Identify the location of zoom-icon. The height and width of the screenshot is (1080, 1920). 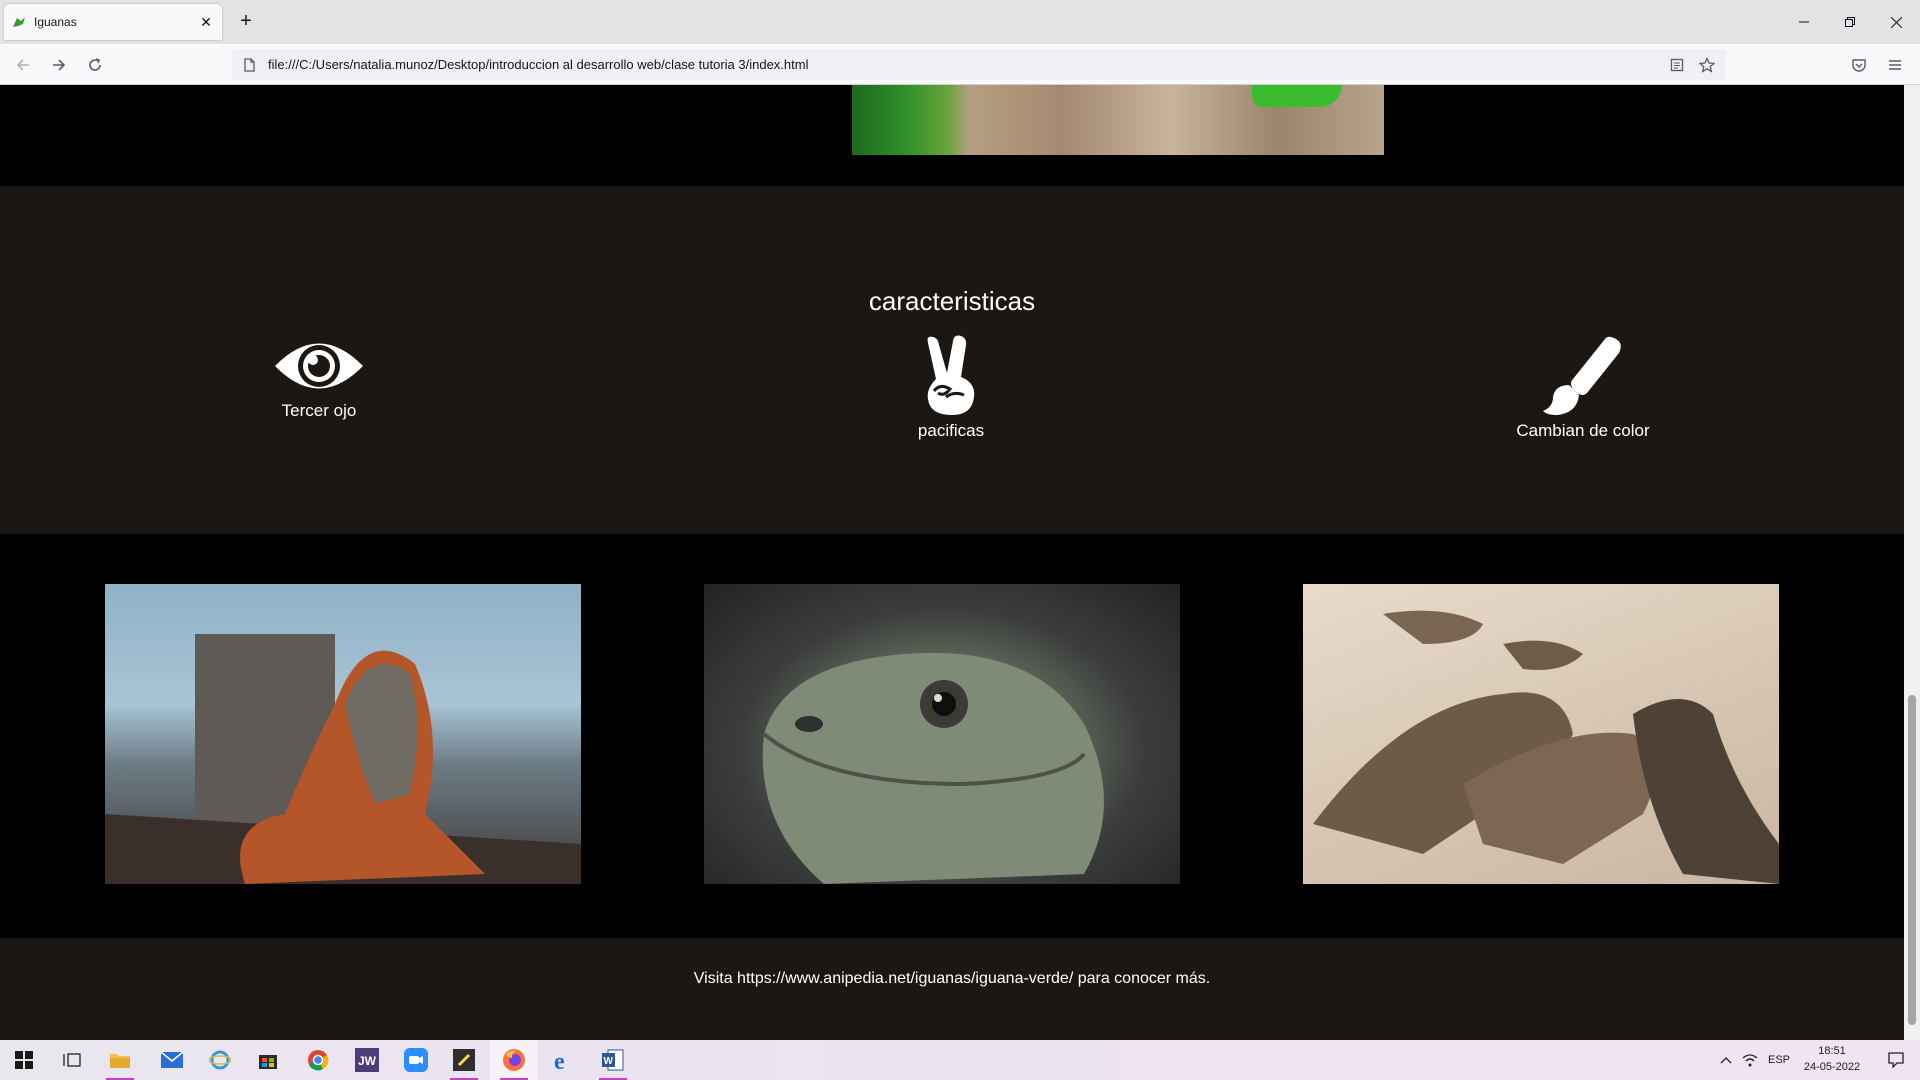
(416, 1060).